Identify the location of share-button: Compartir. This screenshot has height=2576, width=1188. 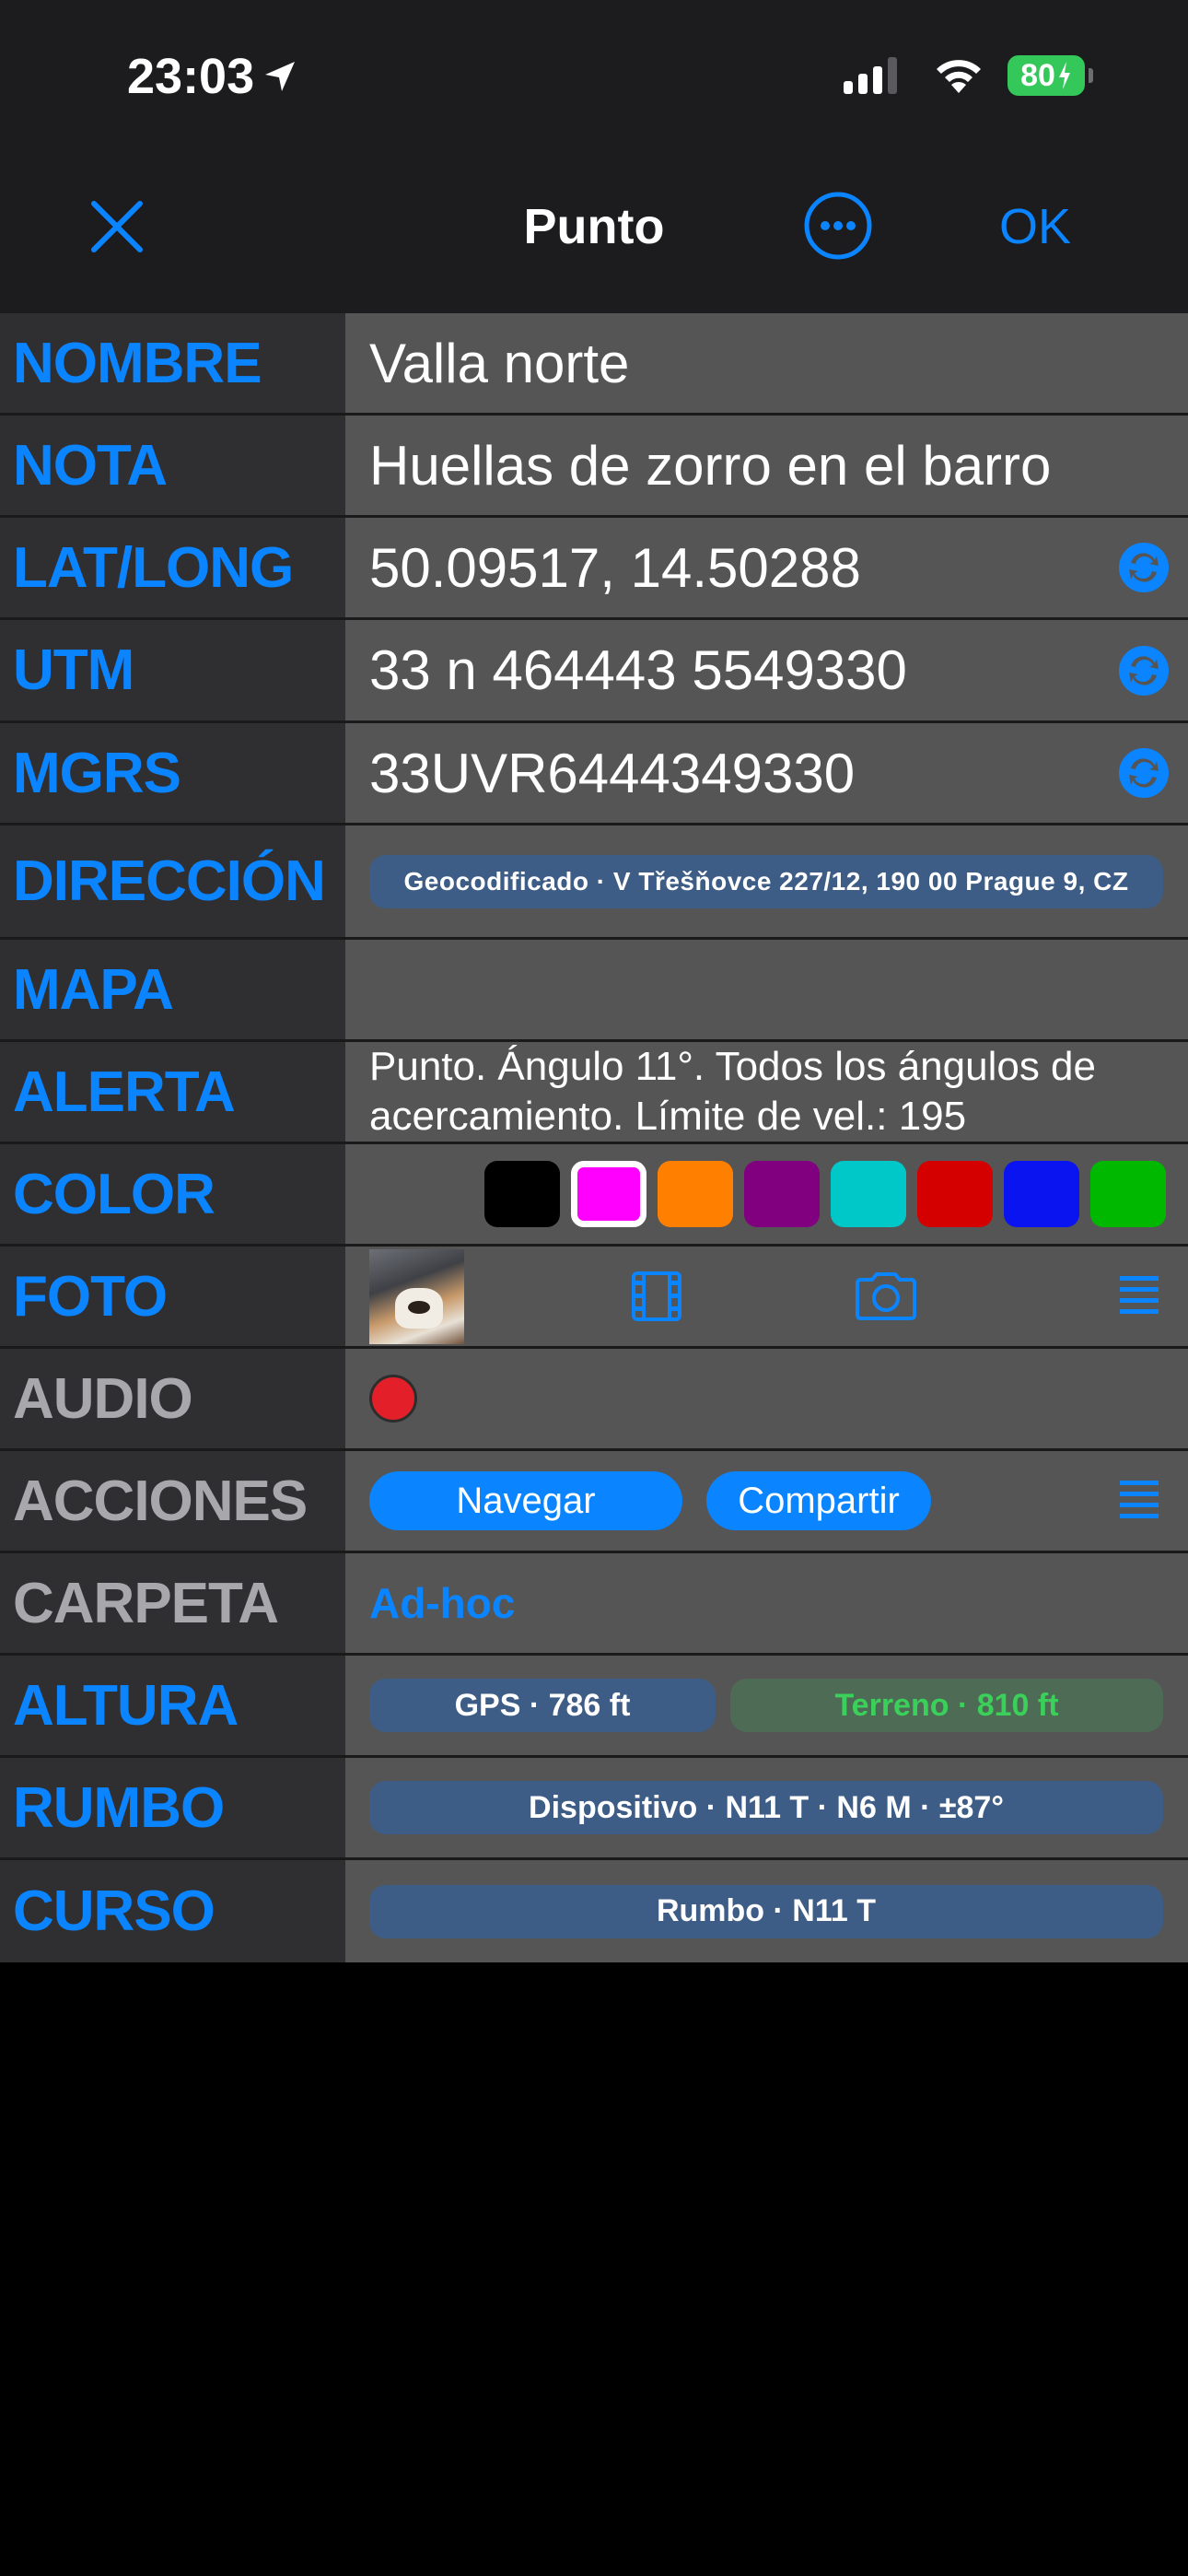
(818, 1500).